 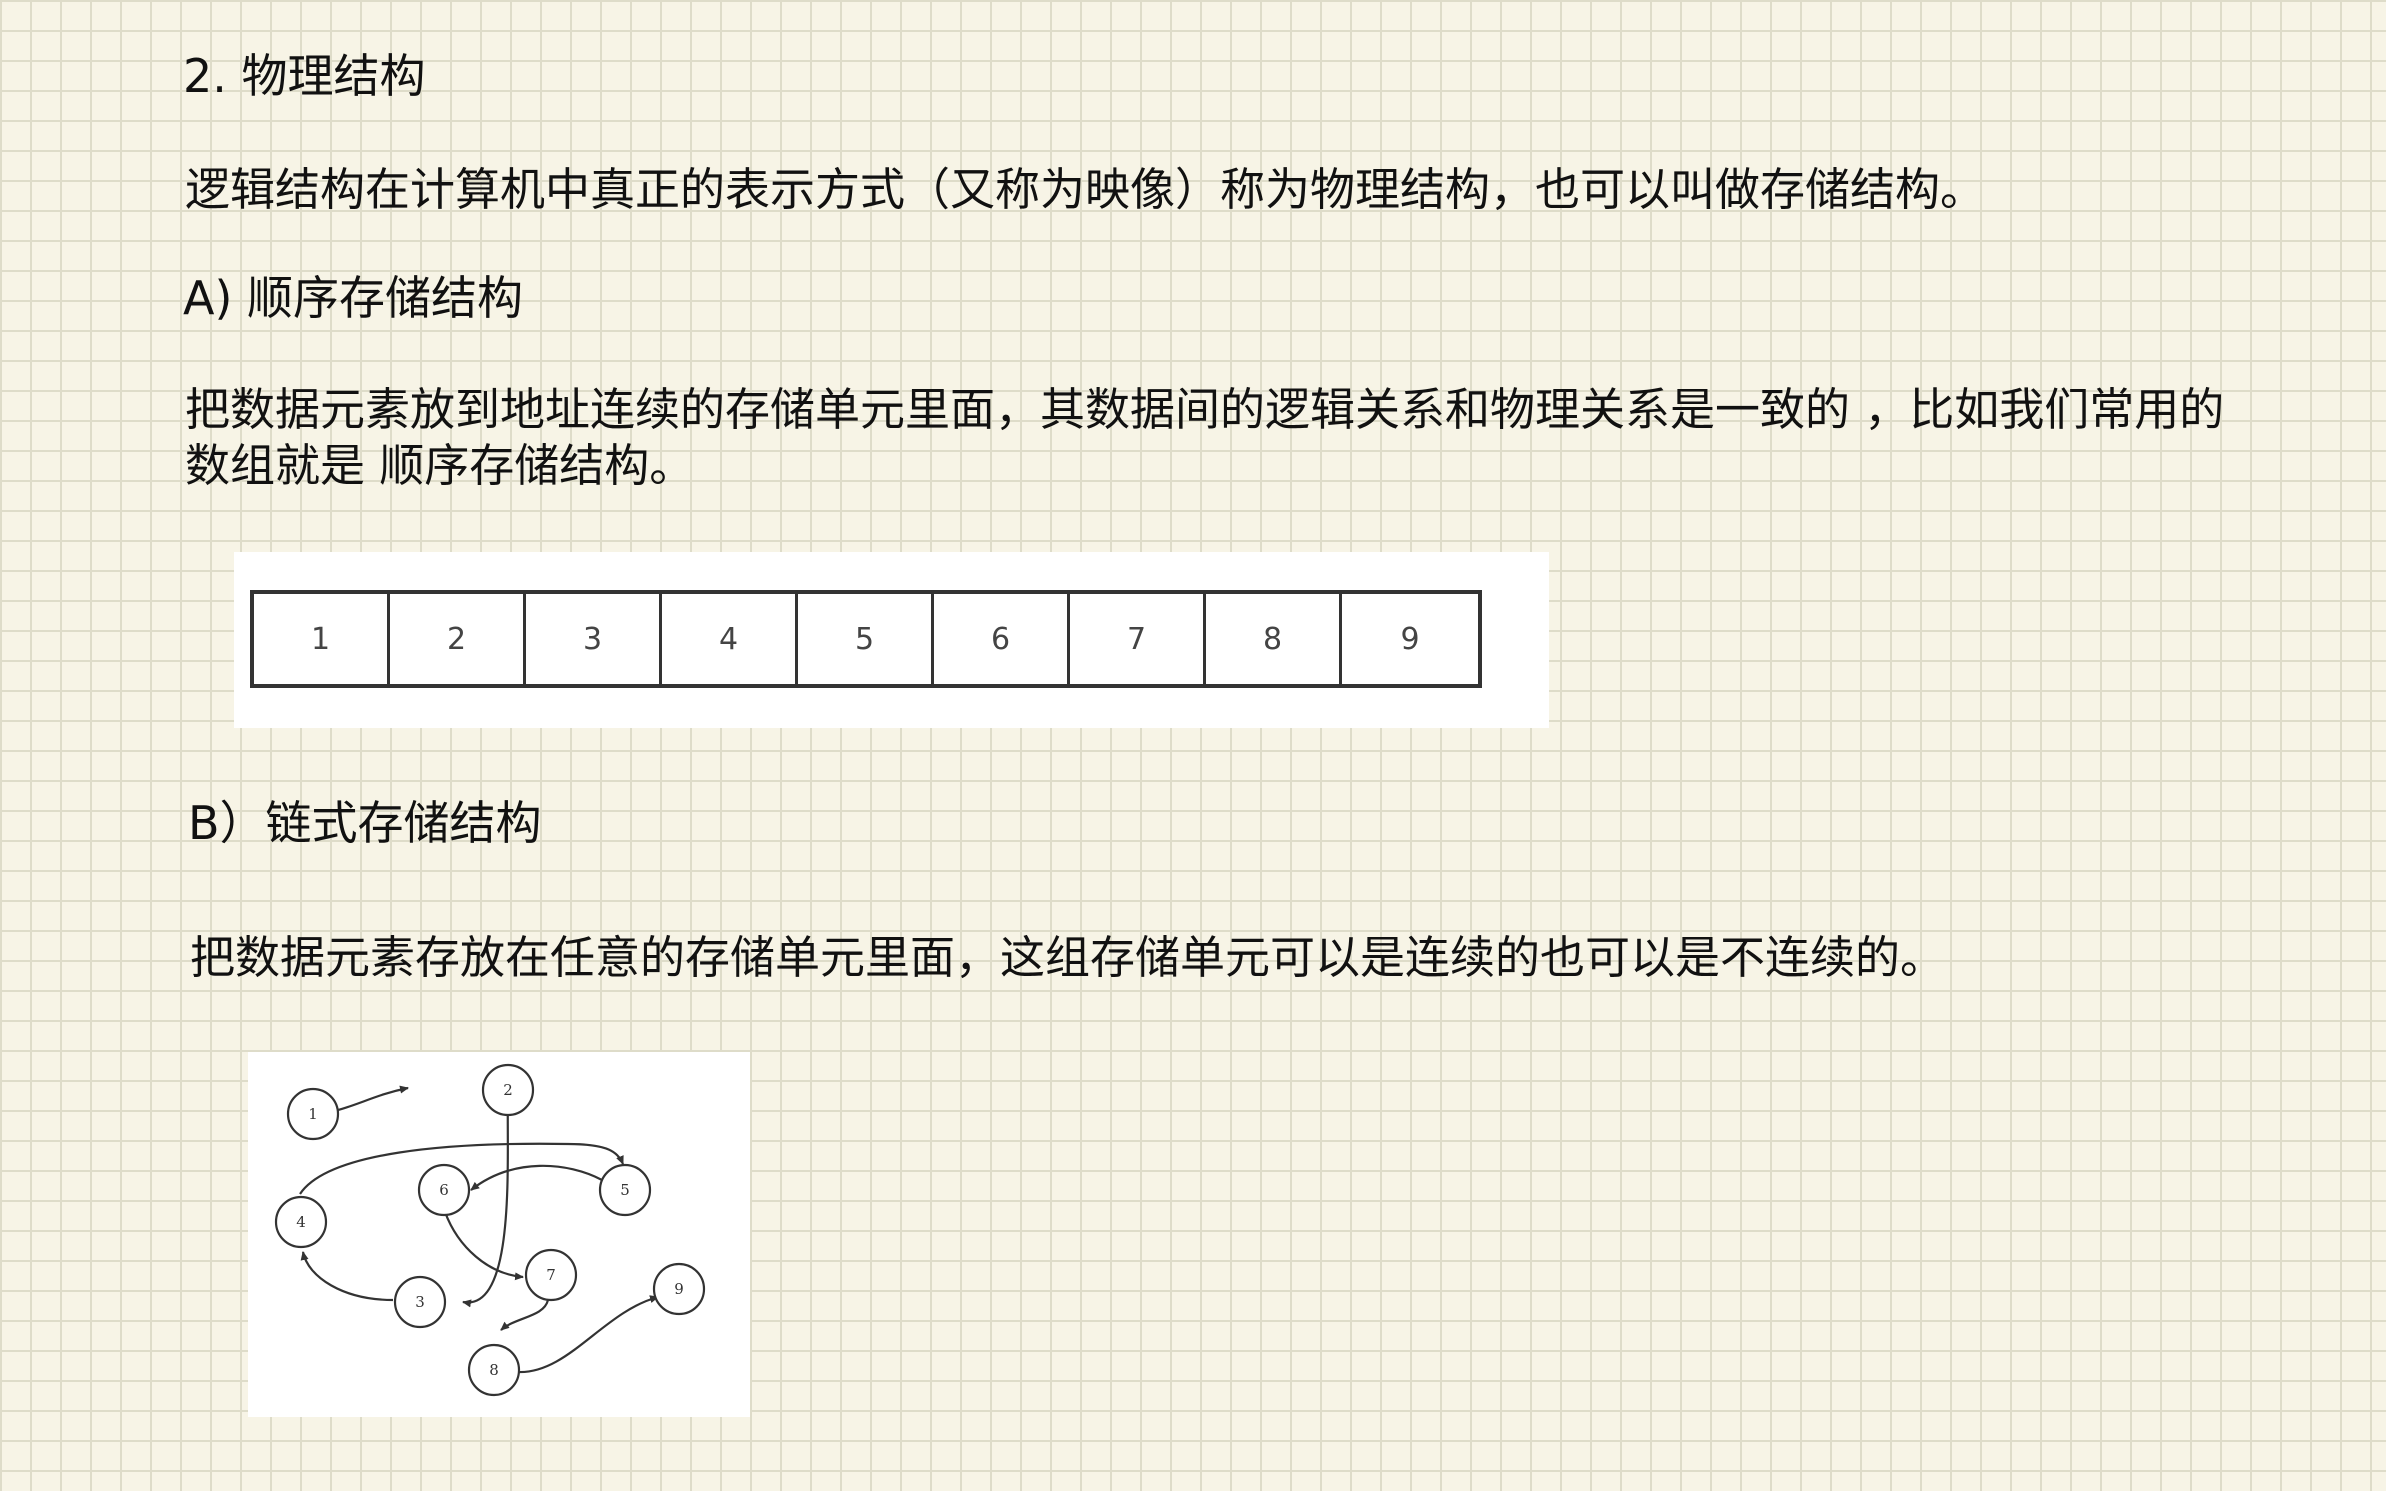 What do you see at coordinates (365, 823) in the screenshot?
I see `linked-heading: B）链式存储结构` at bounding box center [365, 823].